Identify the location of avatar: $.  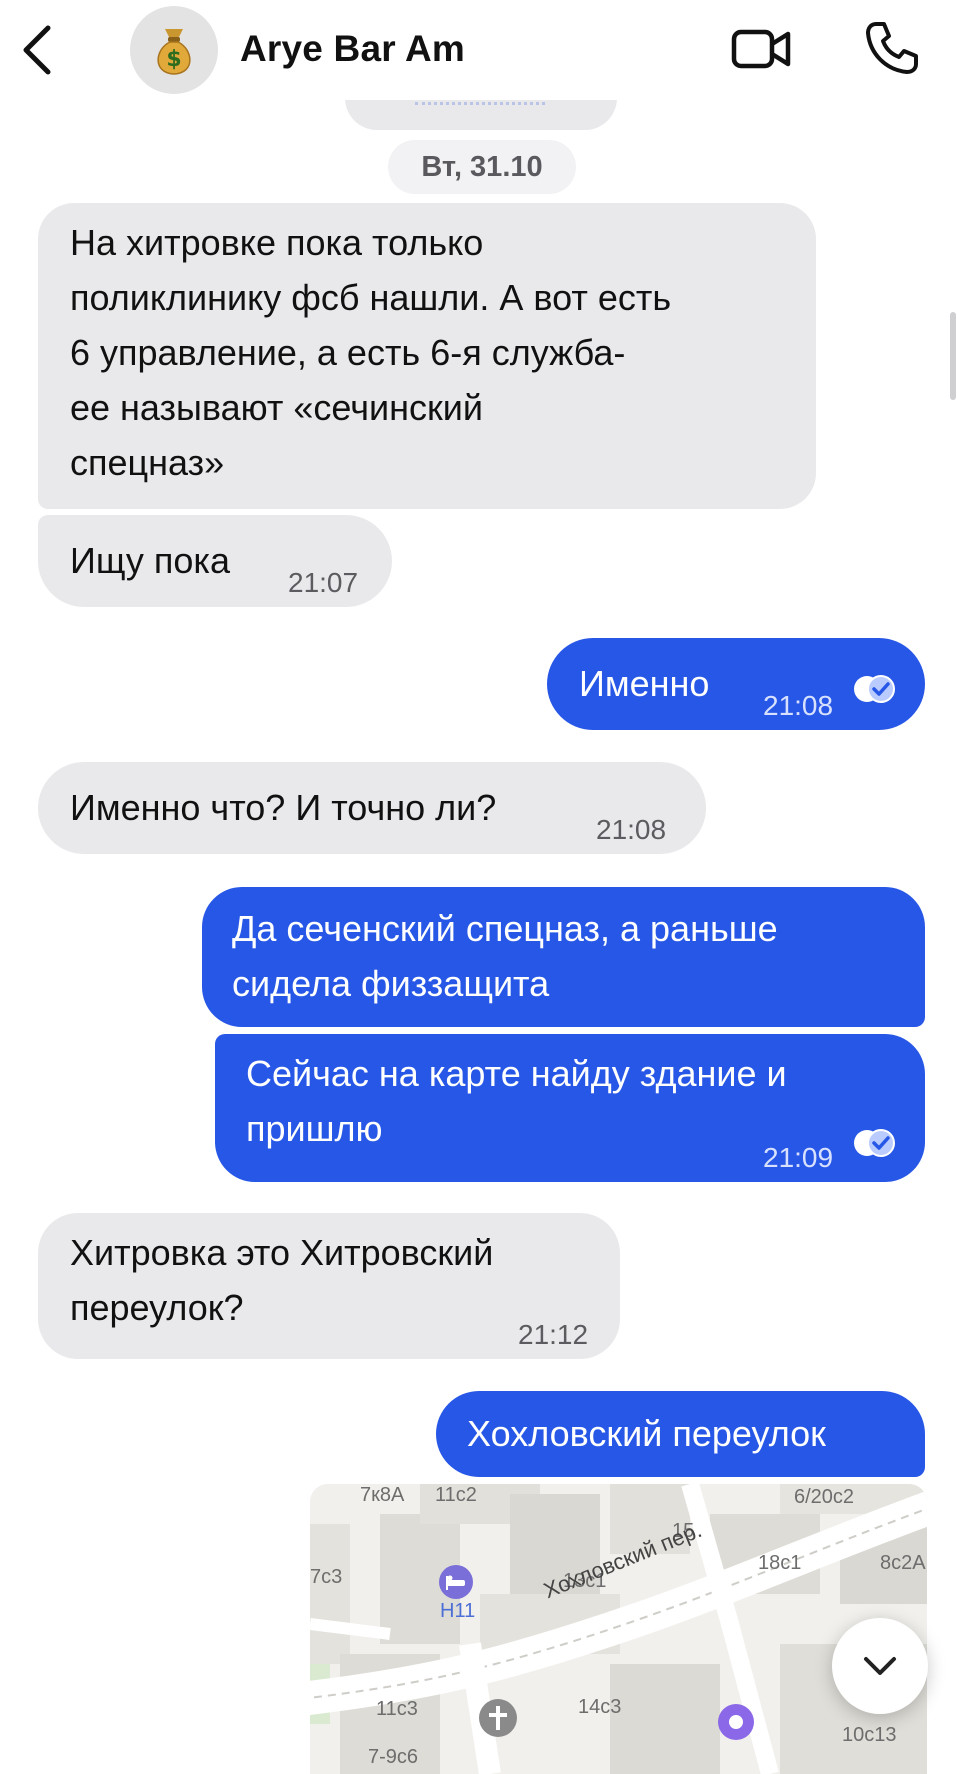
(174, 50).